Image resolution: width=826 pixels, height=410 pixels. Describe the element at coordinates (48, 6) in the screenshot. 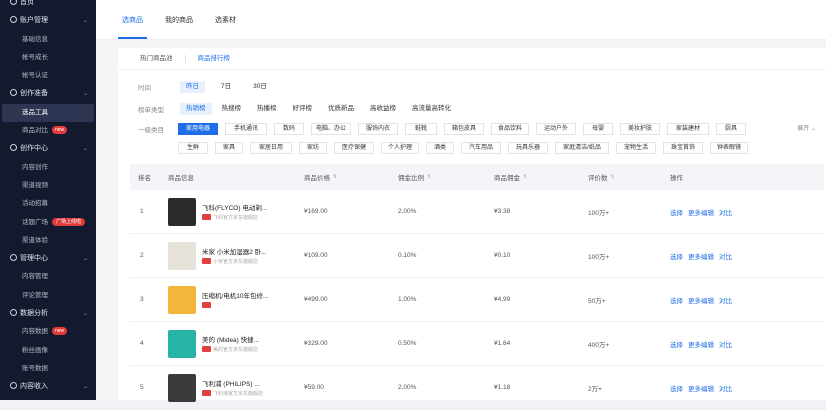

I see `sidebar-item: 首页` at that location.